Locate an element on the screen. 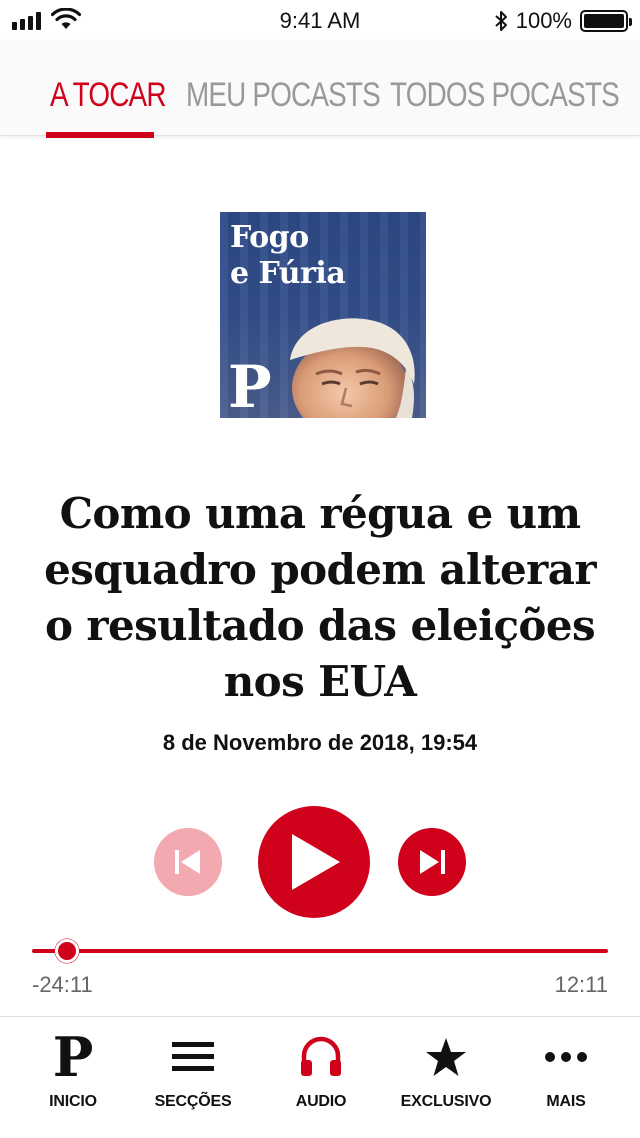  nav-item-exclusivo: EXCLUSIVO is located at coordinates (446, 1077).